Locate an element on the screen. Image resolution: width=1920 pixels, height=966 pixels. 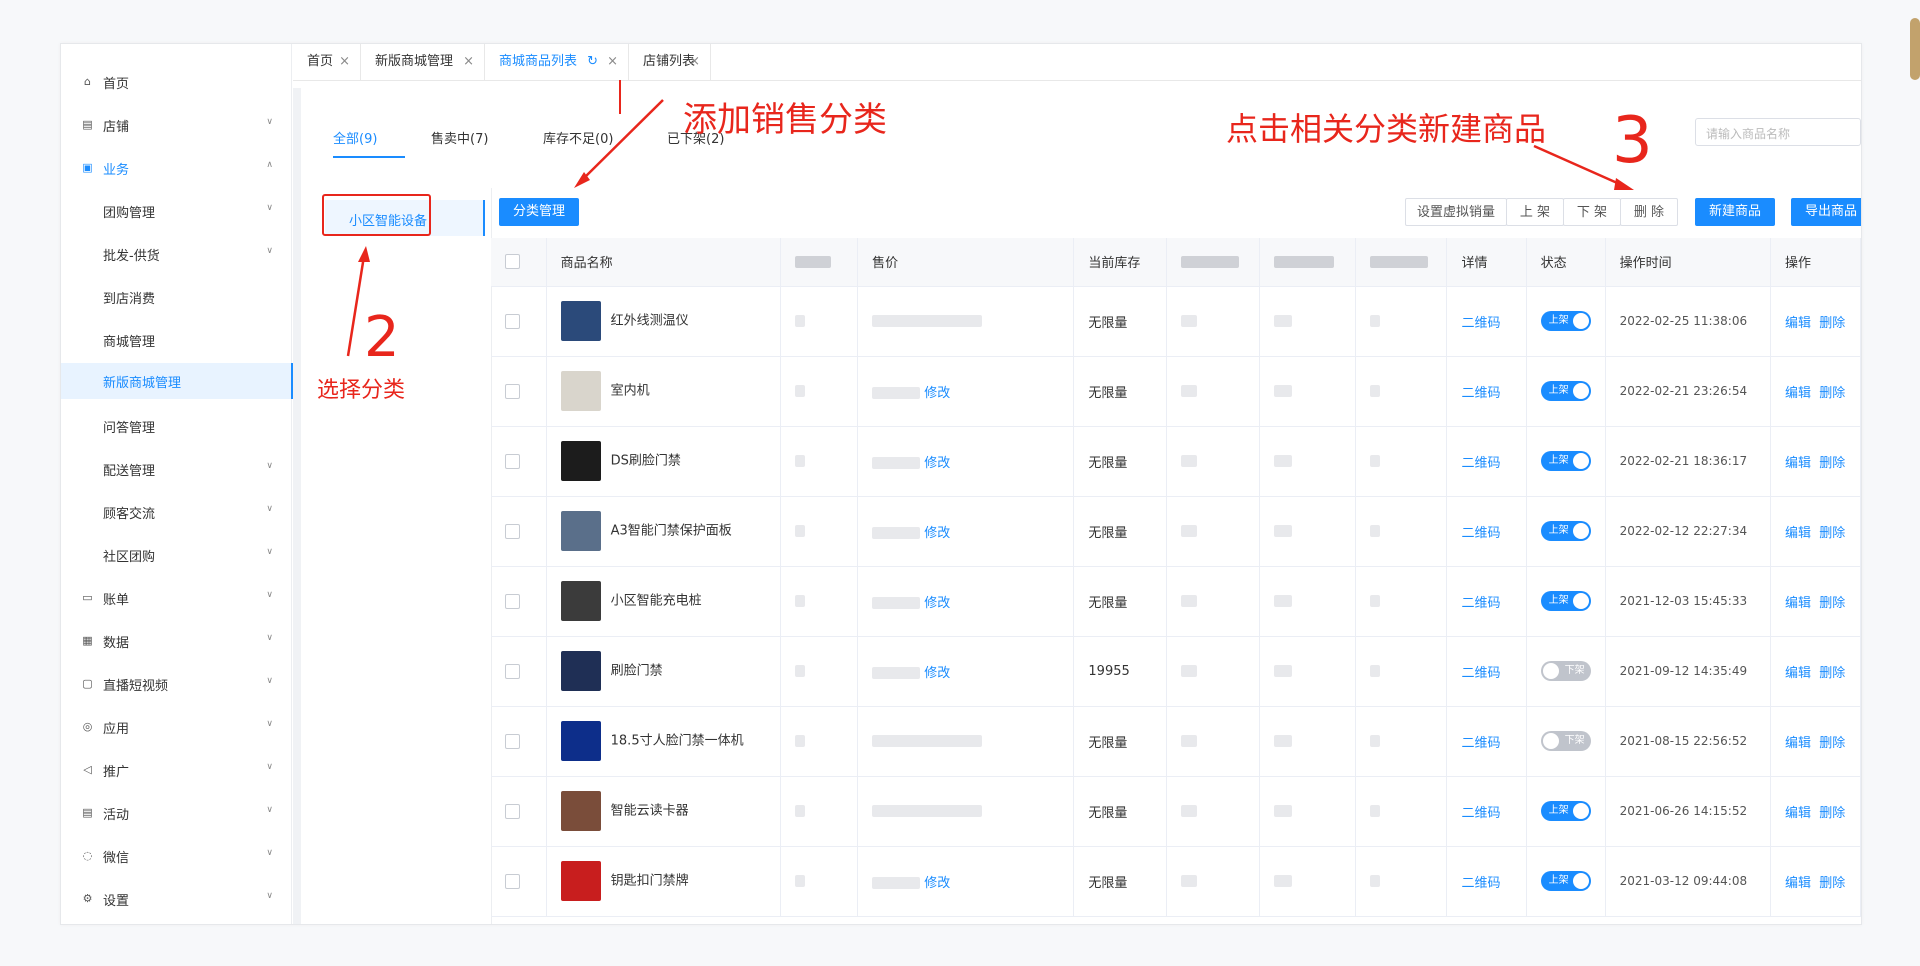
sidebar-item-group-buy: 团购管理 ∨ is located at coordinates (176, 211).